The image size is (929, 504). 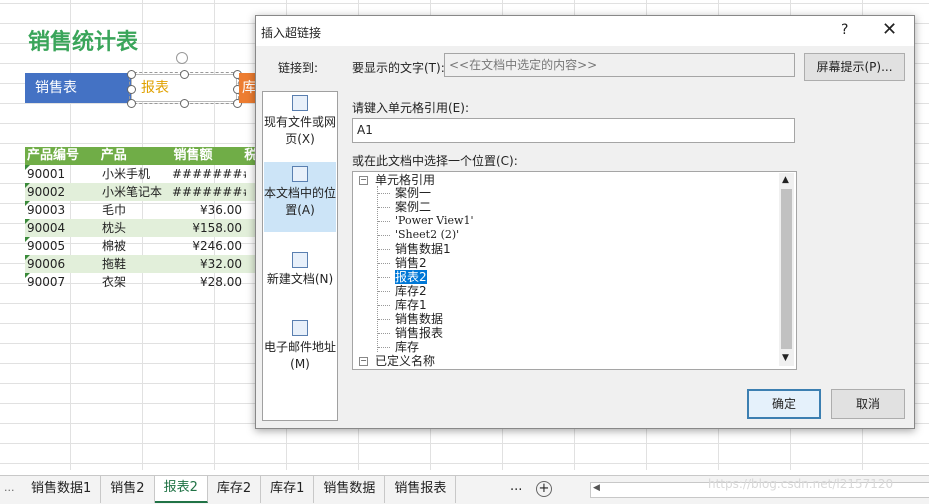 I want to click on tree-scrollbar: ▲ ▼, so click(x=786, y=269).